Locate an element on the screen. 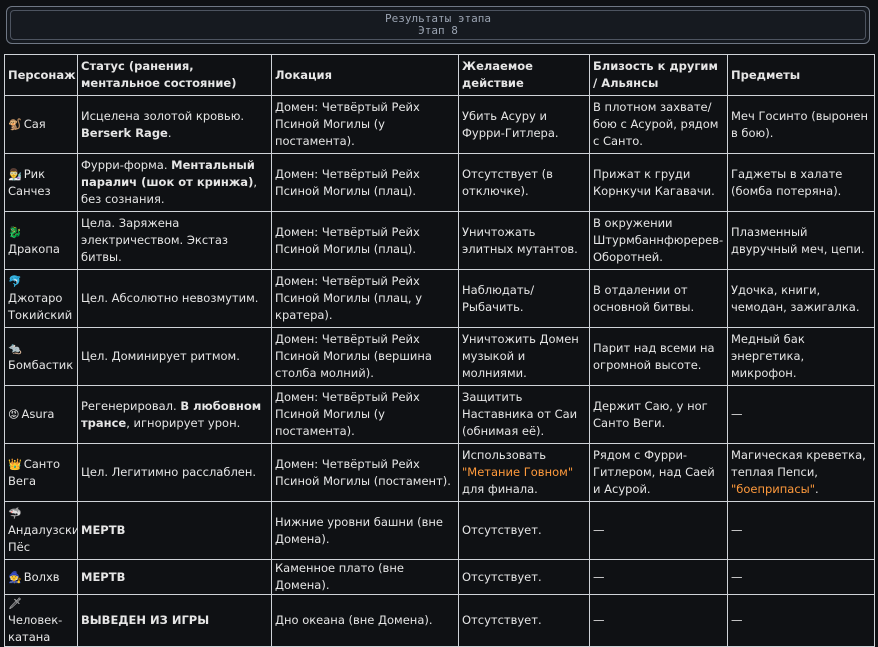 Image resolution: width=878 pixels, height=647 pixels. location-cell: Нижние уровни башни (вне Домена). is located at coordinates (365, 530).